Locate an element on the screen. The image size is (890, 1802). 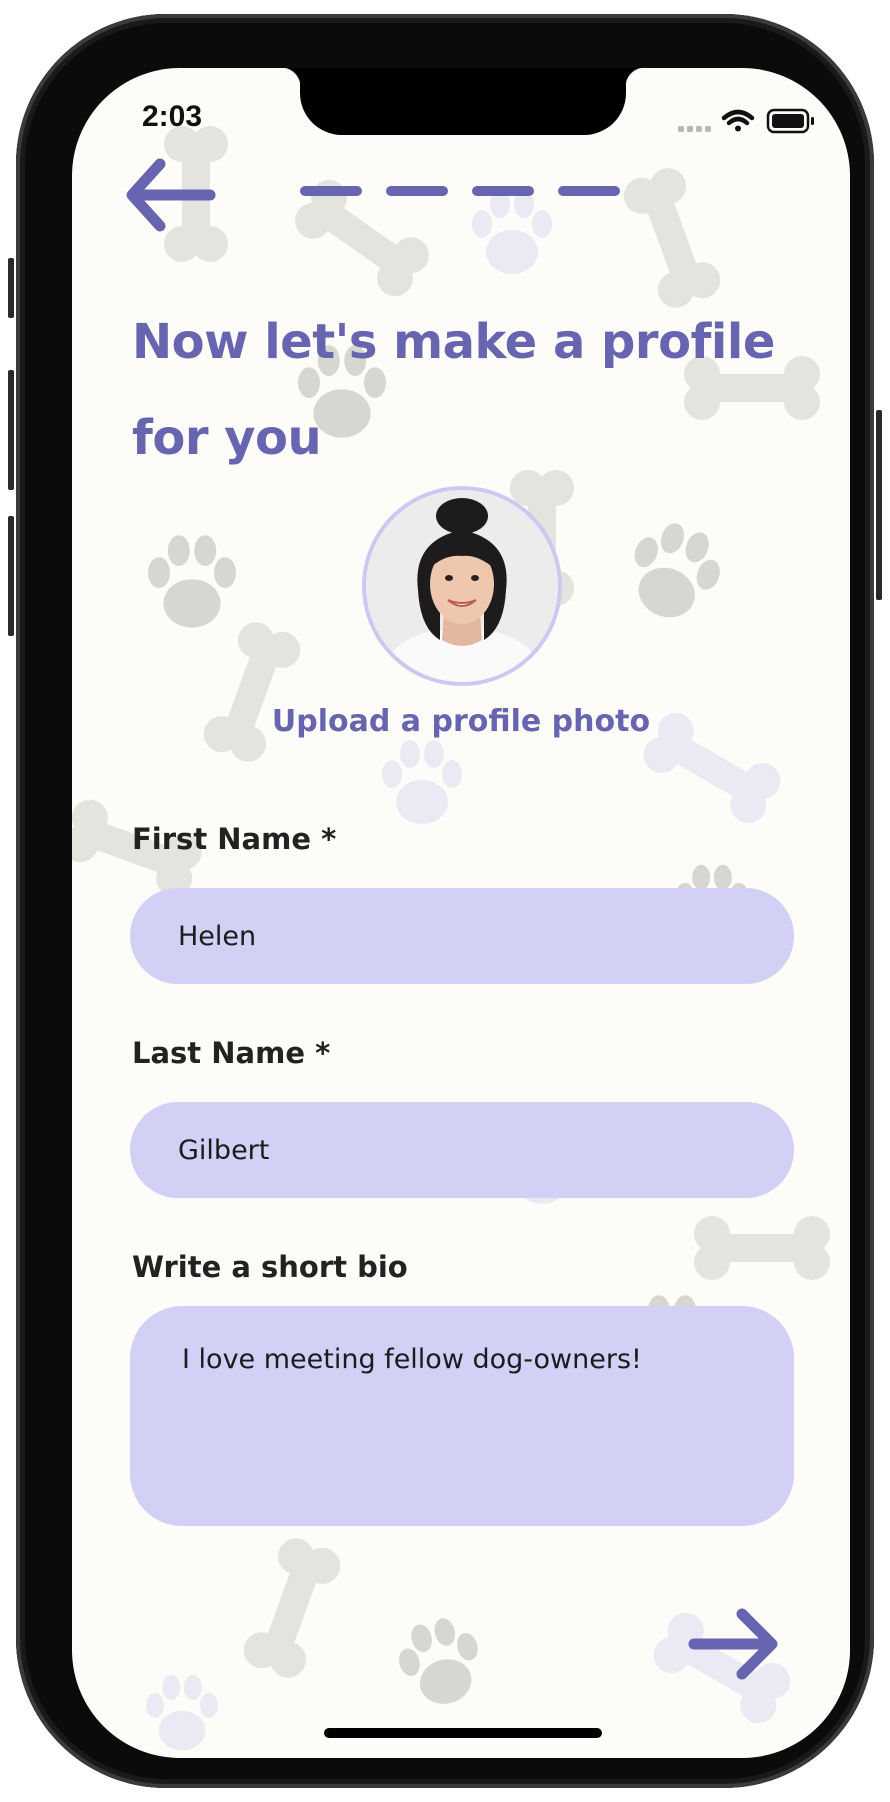
bio-textarea: I love meeting fellow dog-owners! is located at coordinates (462, 1416).